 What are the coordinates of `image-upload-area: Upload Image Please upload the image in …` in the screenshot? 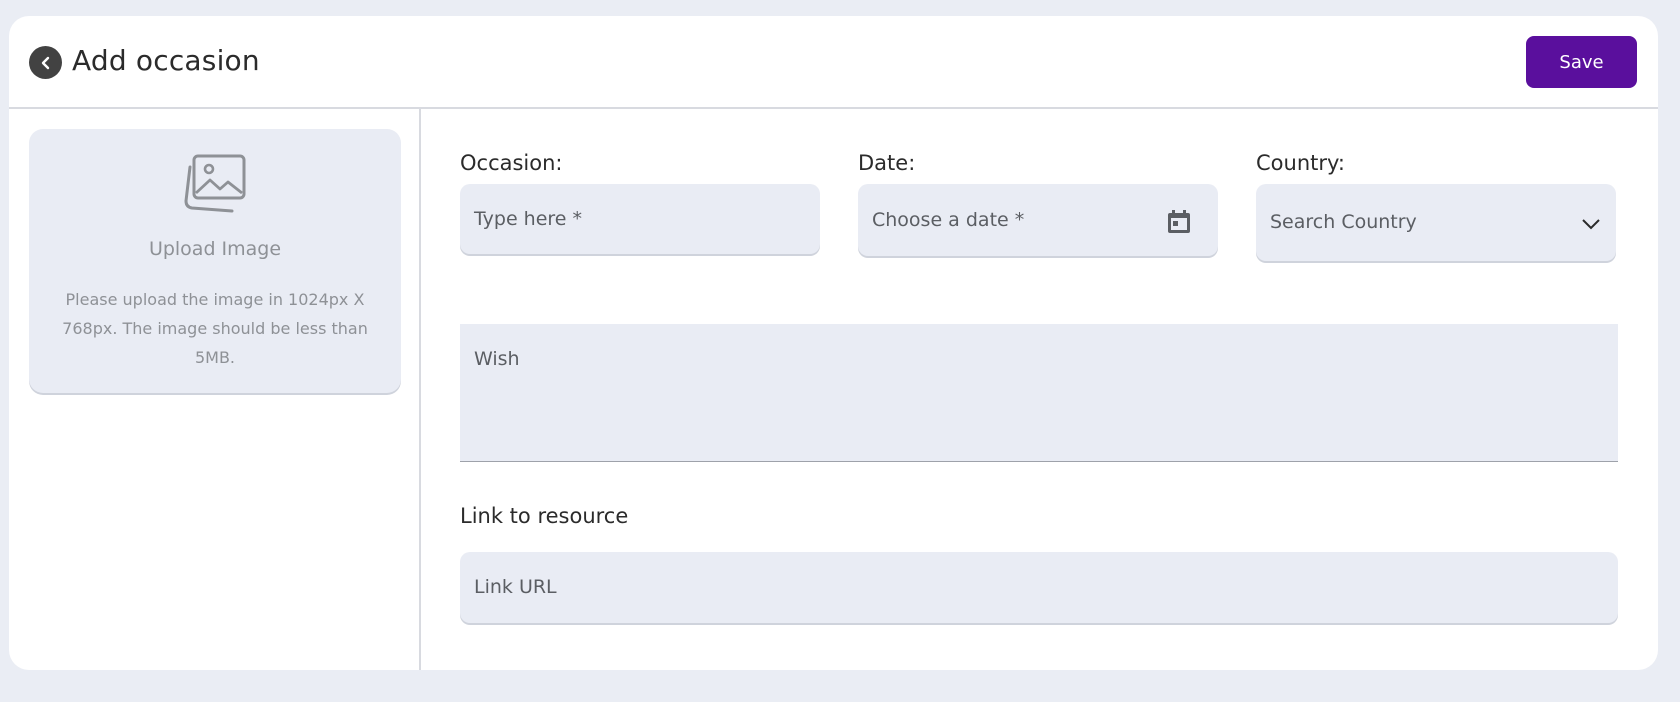 It's located at (215, 261).